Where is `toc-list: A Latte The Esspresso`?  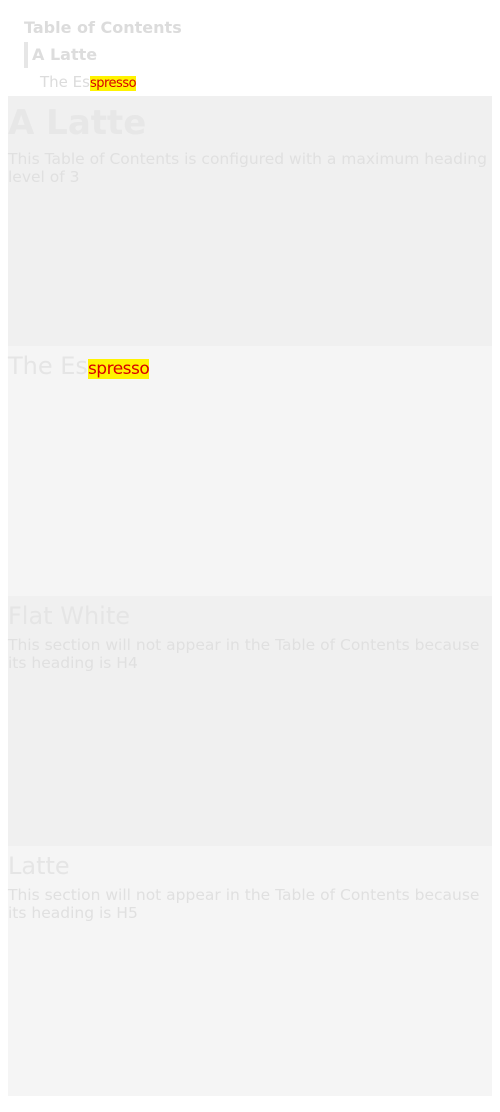
toc-list: A Latte The Esspresso is located at coordinates (254, 69).